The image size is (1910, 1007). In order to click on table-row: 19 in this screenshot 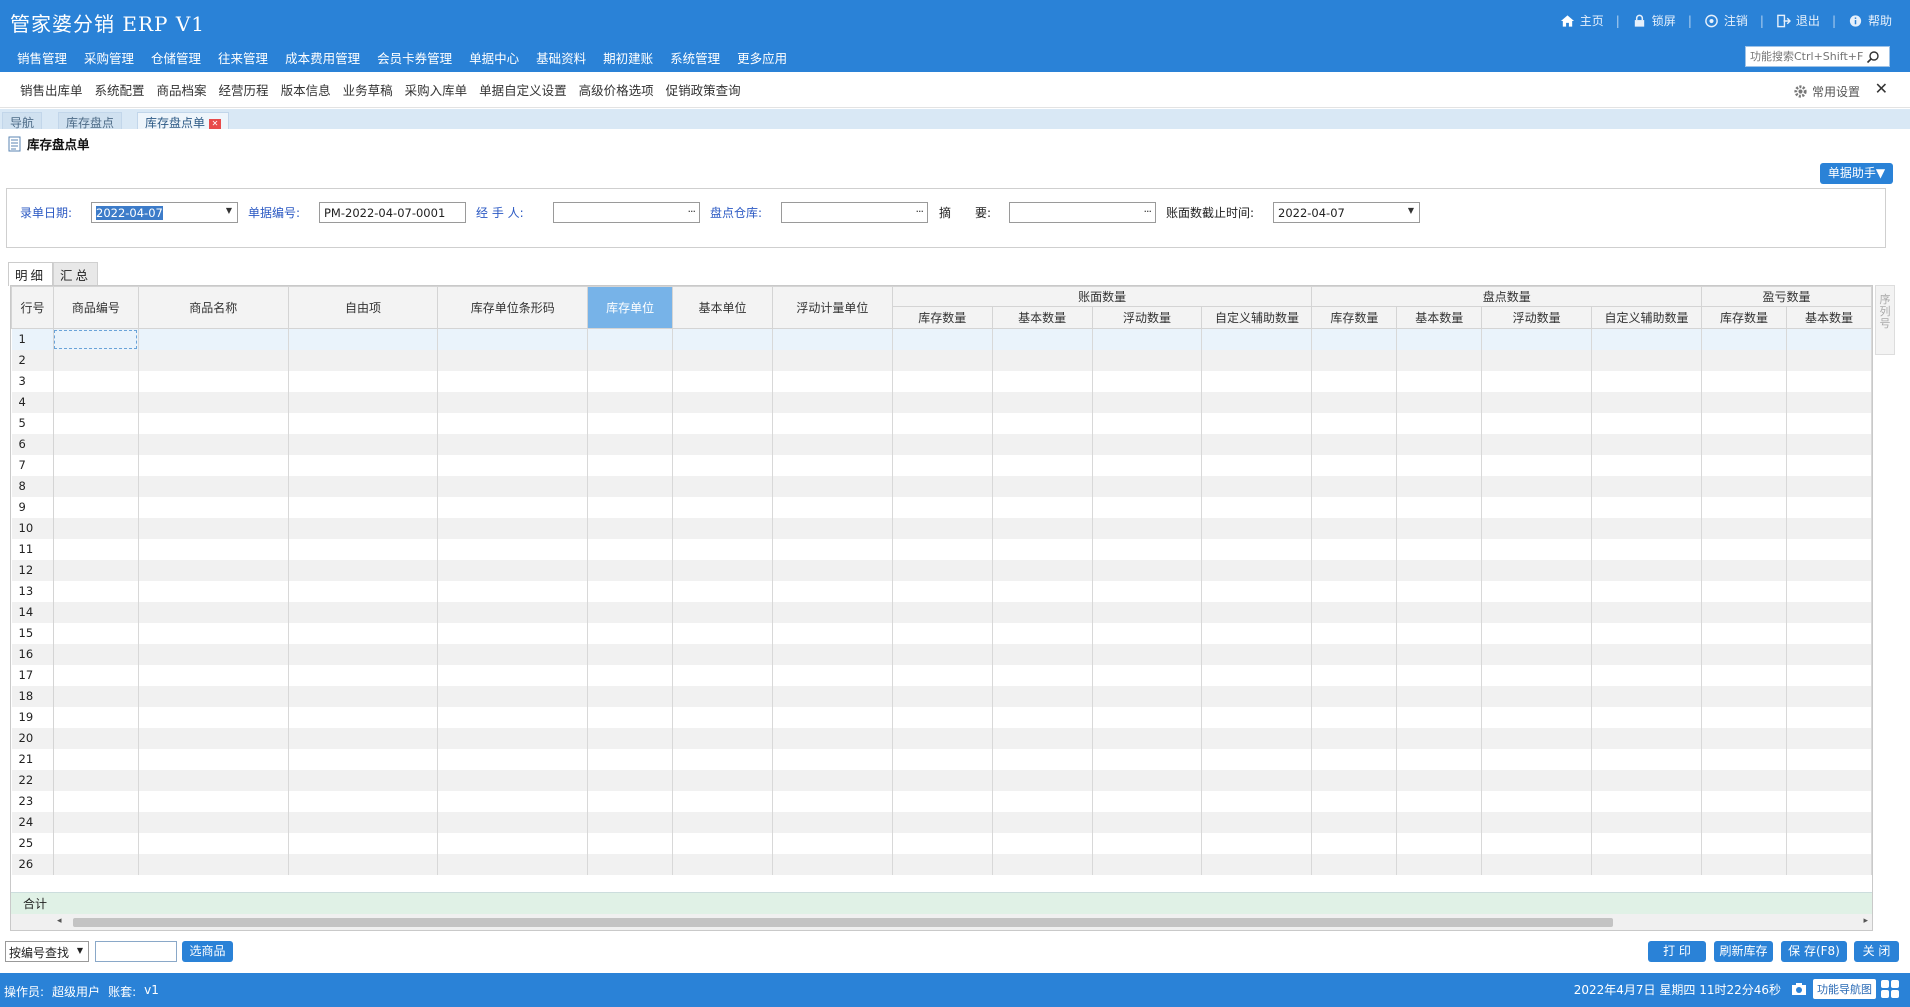, I will do `click(941, 717)`.